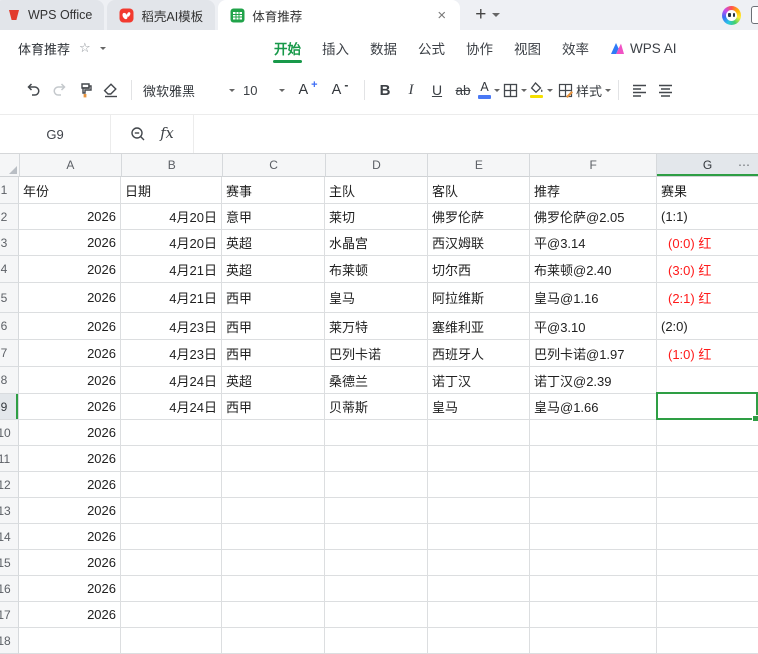 Image resolution: width=758 pixels, height=654 pixels. What do you see at coordinates (707, 380) in the screenshot?
I see `cell-result` at bounding box center [707, 380].